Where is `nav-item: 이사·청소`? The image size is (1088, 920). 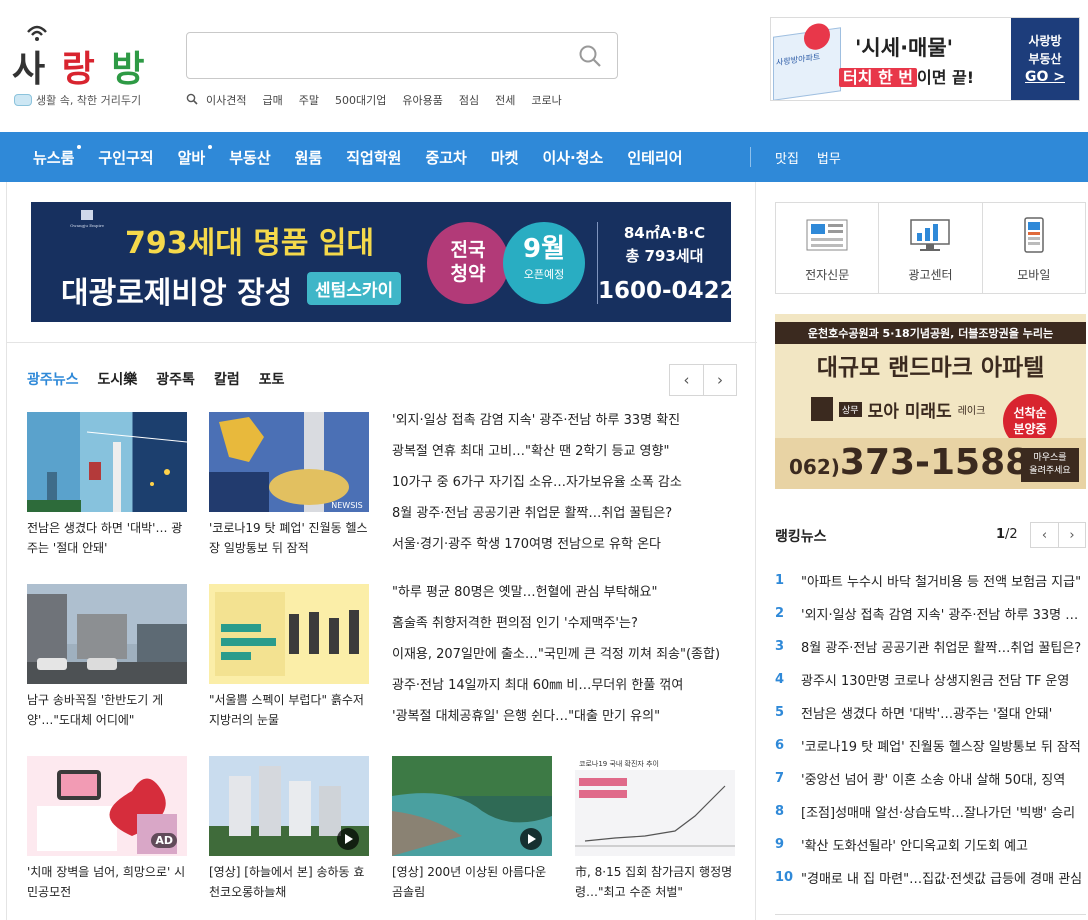 nav-item: 이사·청소 is located at coordinates (572, 157).